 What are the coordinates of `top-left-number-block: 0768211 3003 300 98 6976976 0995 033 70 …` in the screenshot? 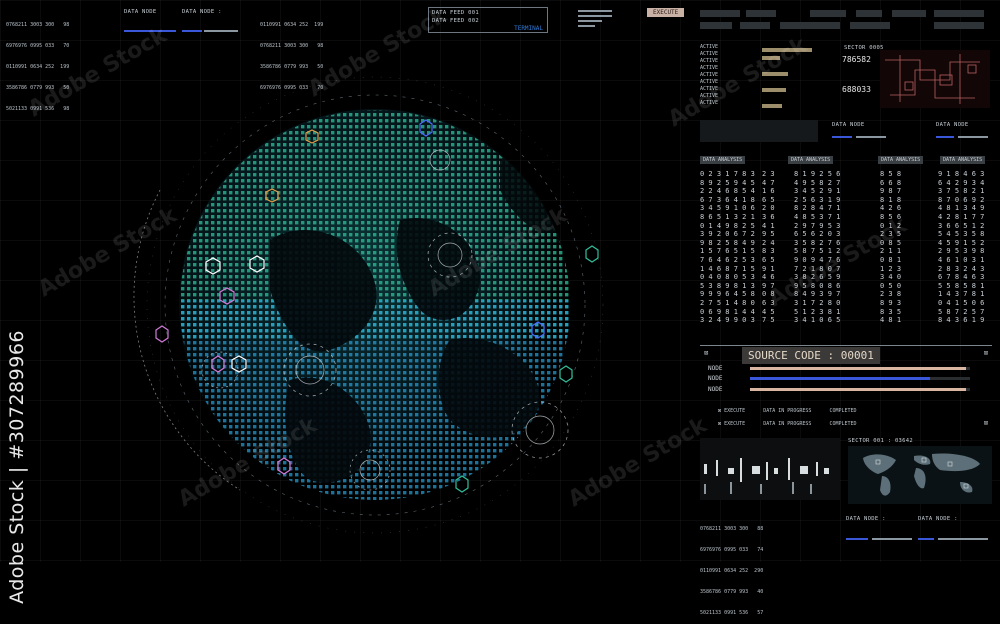 It's located at (37, 64).